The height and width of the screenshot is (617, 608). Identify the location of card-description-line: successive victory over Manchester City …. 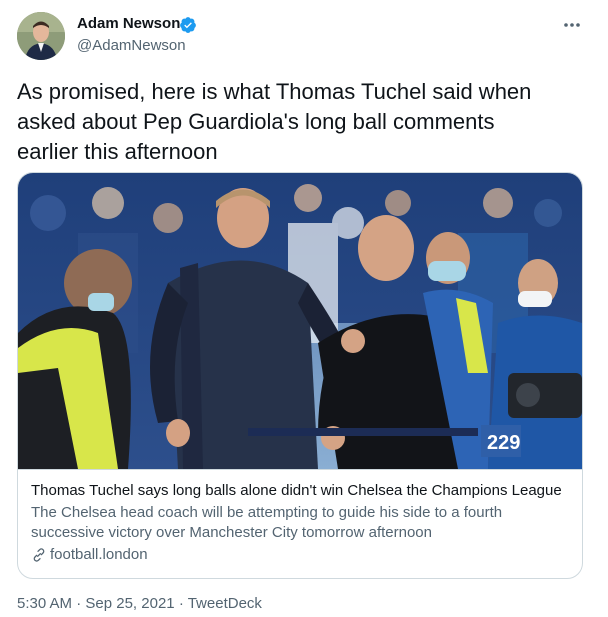
(231, 532).